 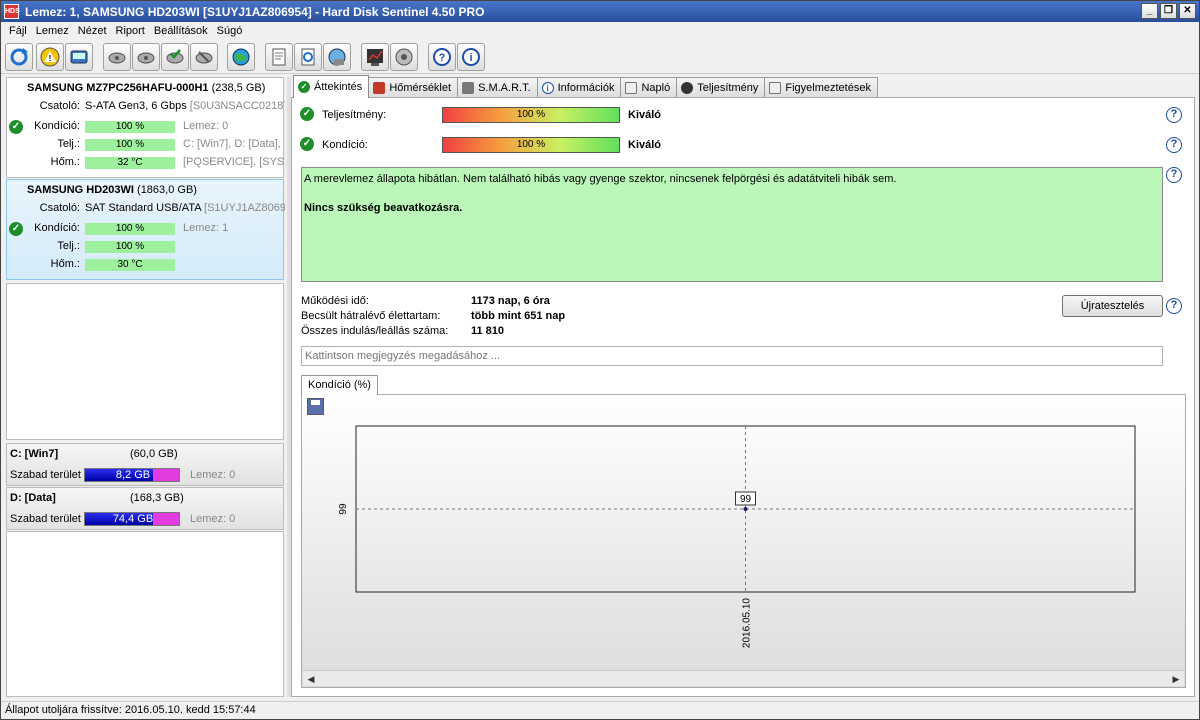 I want to click on performance-result: Kiváló, so click(x=645, y=115).